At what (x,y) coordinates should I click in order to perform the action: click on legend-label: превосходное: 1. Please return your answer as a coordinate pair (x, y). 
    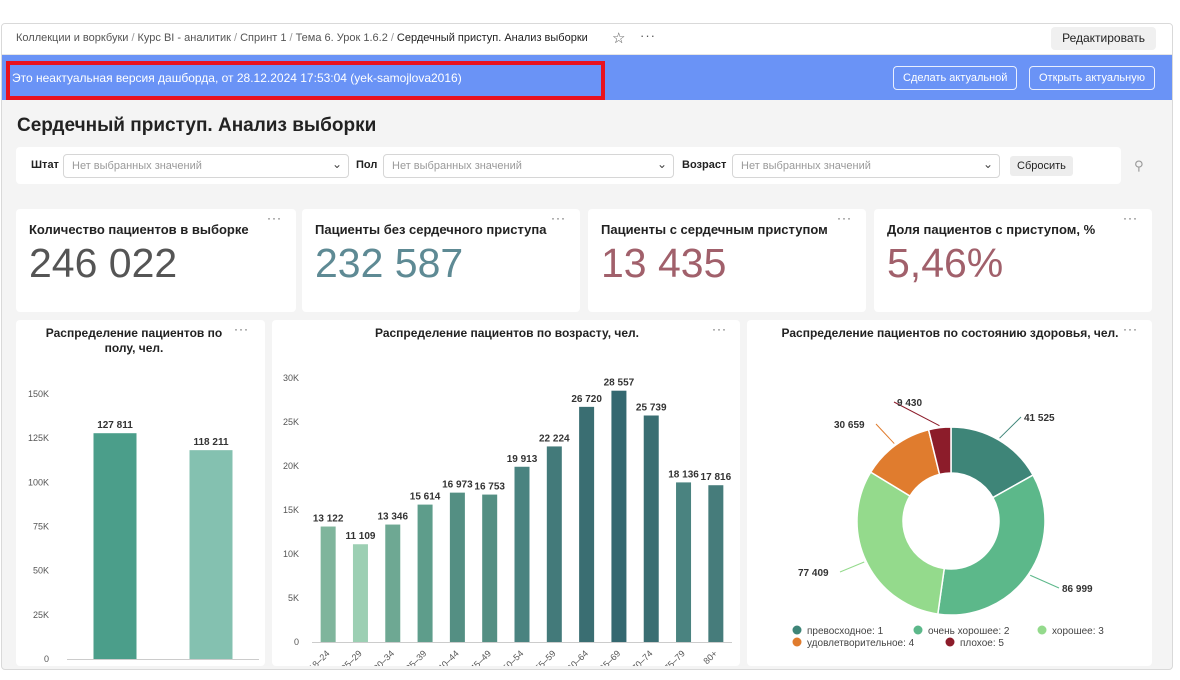
    Looking at the image, I should click on (845, 631).